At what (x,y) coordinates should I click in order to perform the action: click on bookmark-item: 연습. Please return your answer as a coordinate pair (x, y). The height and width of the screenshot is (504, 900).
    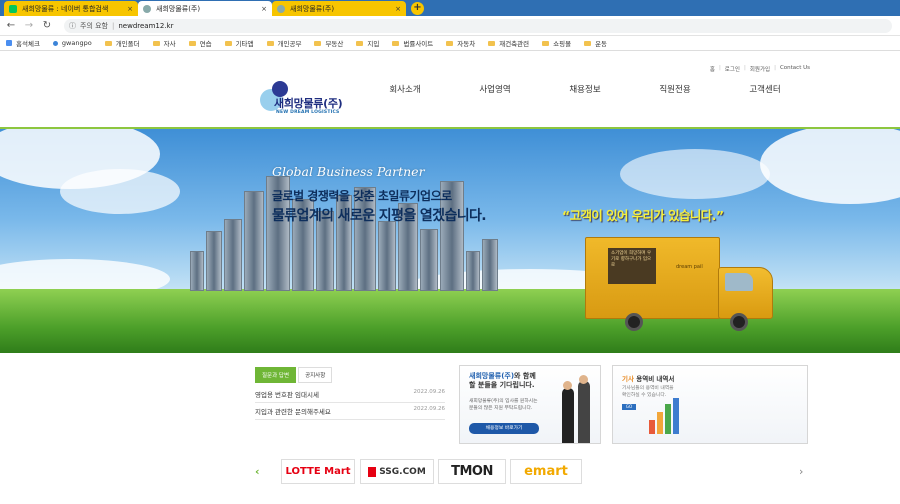
    Looking at the image, I should click on (200, 43).